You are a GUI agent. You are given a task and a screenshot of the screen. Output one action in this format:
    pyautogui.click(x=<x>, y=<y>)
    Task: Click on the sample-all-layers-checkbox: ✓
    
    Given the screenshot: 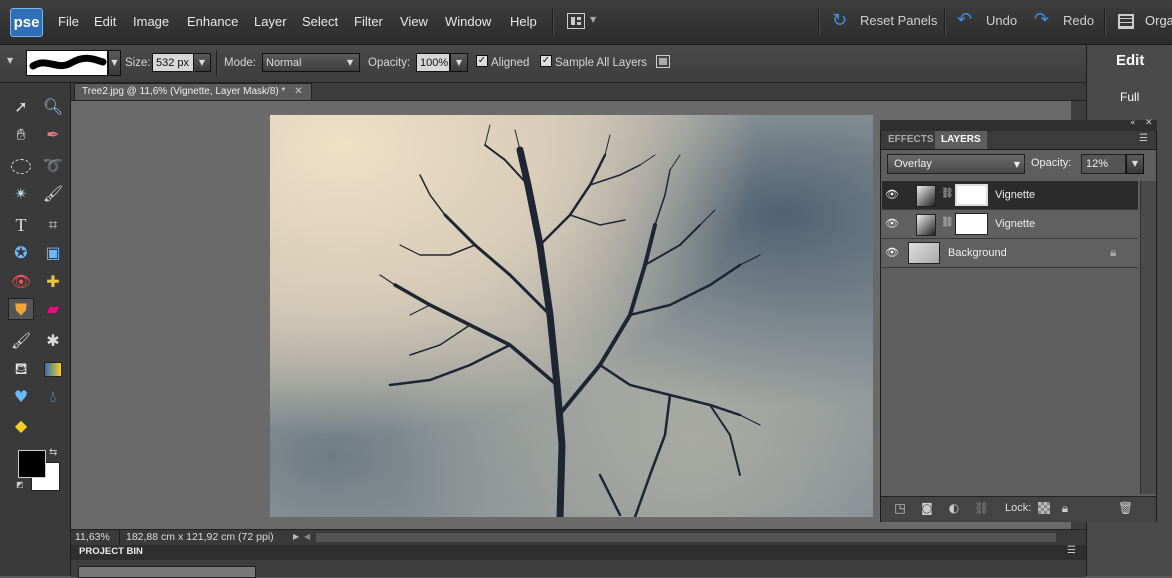 What is the action you would take?
    pyautogui.click(x=546, y=61)
    